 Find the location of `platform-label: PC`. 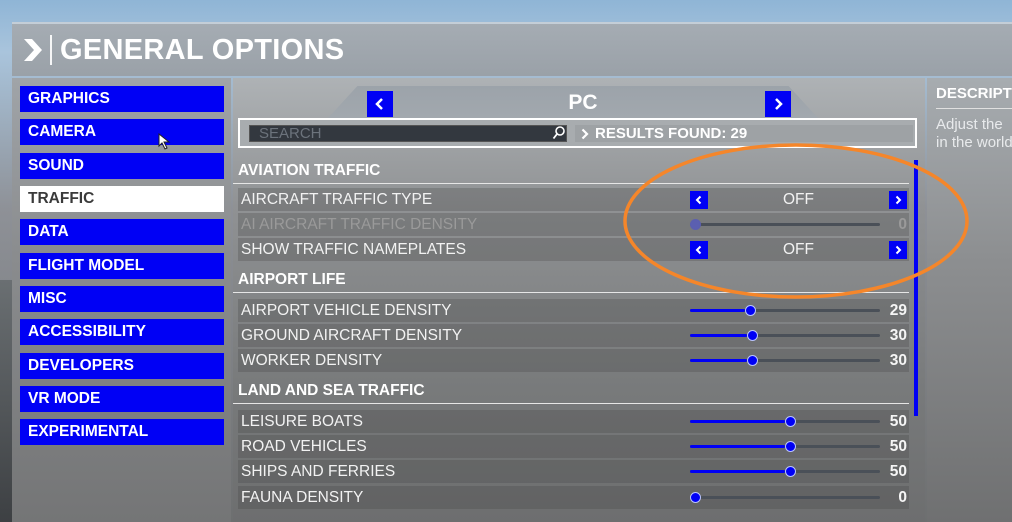

platform-label: PC is located at coordinates (583, 102).